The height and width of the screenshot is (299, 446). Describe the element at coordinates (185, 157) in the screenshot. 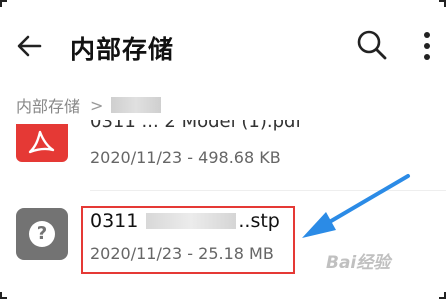

I see `file-meta: 2020/11/23 - 498.68 KB` at that location.